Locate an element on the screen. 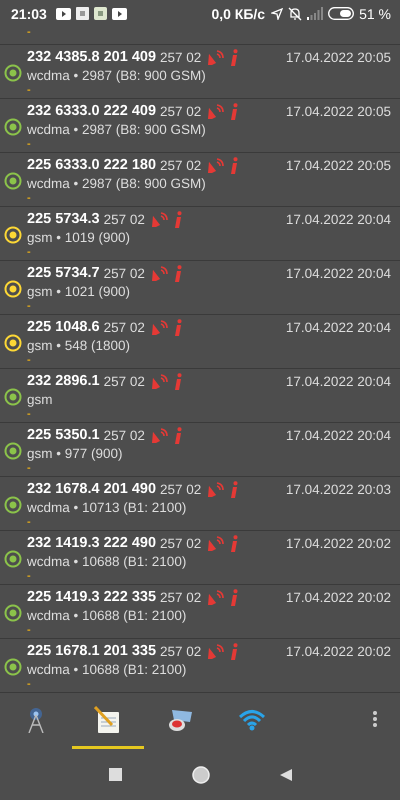  cell-id: 232 1678.4 201 490 is located at coordinates (91, 489).